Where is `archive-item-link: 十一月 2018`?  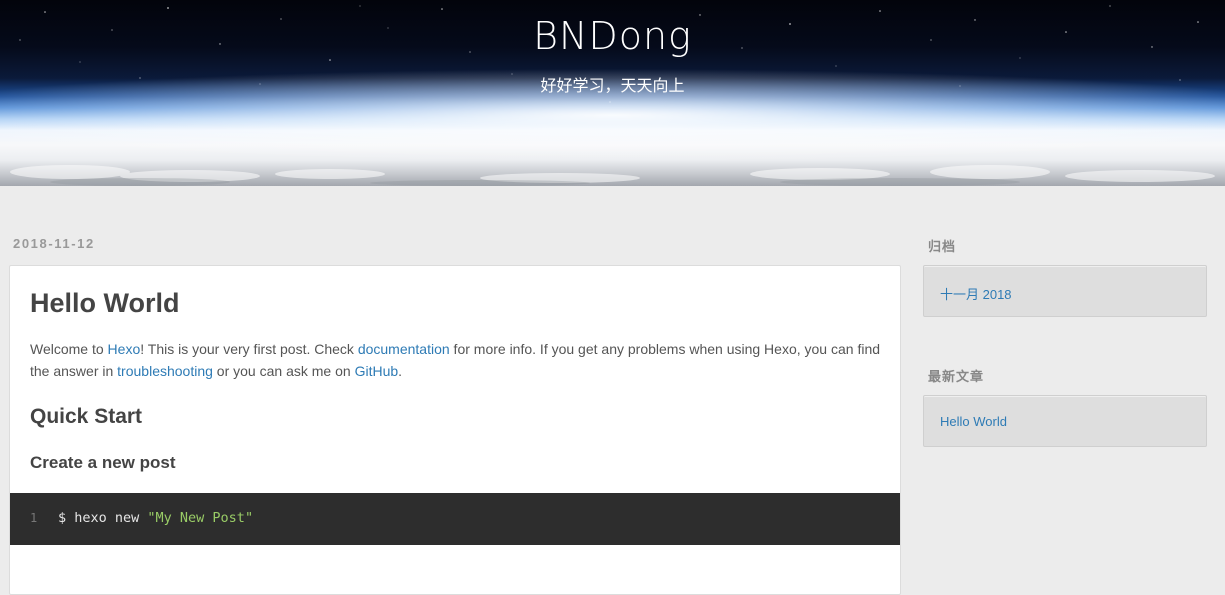 archive-item-link: 十一月 2018 is located at coordinates (976, 293).